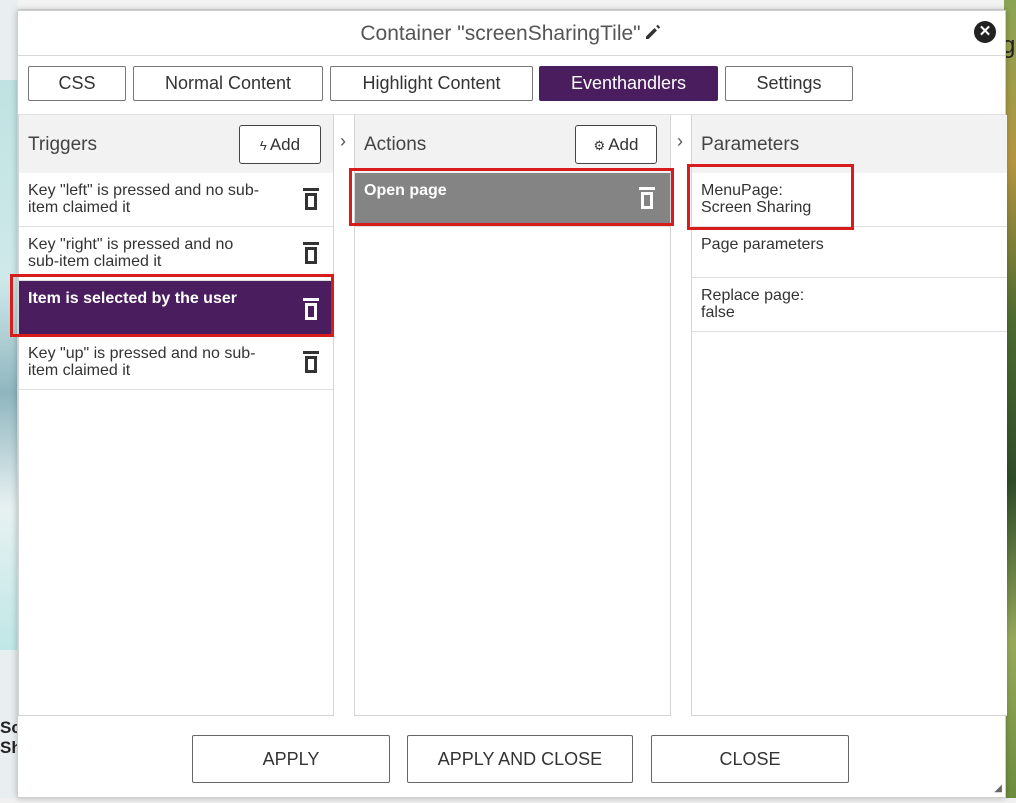 The height and width of the screenshot is (803, 1016). What do you see at coordinates (500, 33) in the screenshot?
I see `dialog-title: Container "screenSharingTile"` at bounding box center [500, 33].